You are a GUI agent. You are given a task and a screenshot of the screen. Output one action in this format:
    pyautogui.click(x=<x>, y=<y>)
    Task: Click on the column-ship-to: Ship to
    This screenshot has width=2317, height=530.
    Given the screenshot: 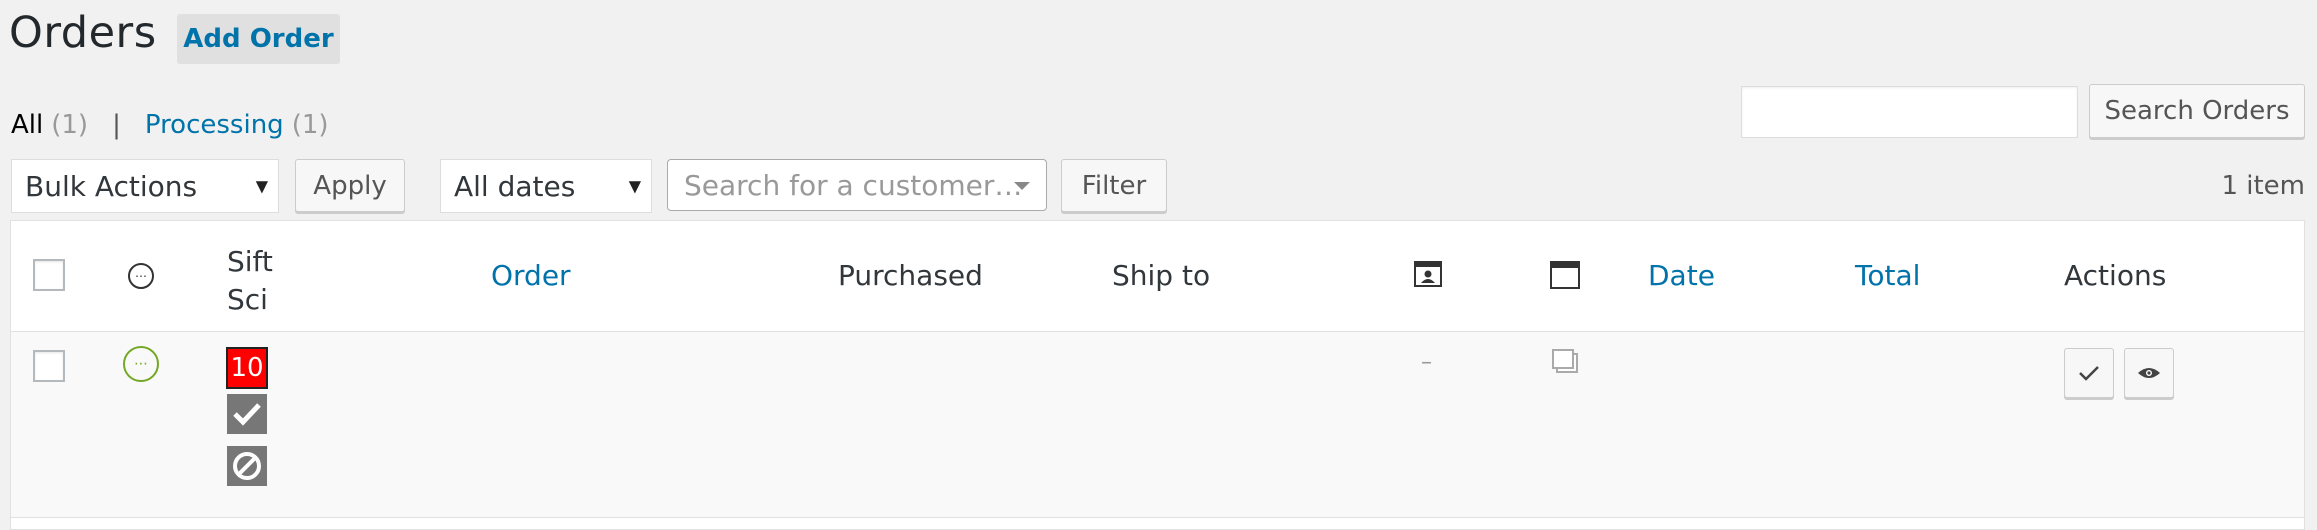 What is the action you would take?
    pyautogui.click(x=1161, y=275)
    